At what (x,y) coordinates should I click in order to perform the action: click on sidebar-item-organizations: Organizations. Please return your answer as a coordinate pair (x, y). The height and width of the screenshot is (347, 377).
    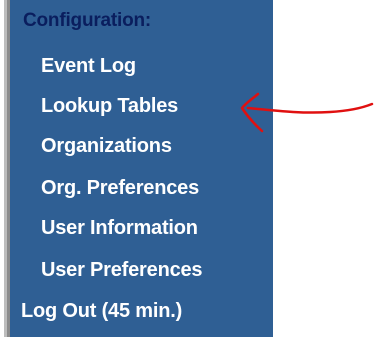
    Looking at the image, I should click on (106, 146).